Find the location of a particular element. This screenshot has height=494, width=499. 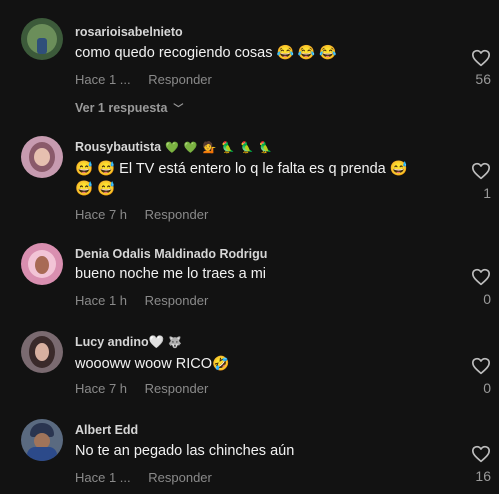

comment-username-label: Rousybautista is located at coordinates (118, 147).